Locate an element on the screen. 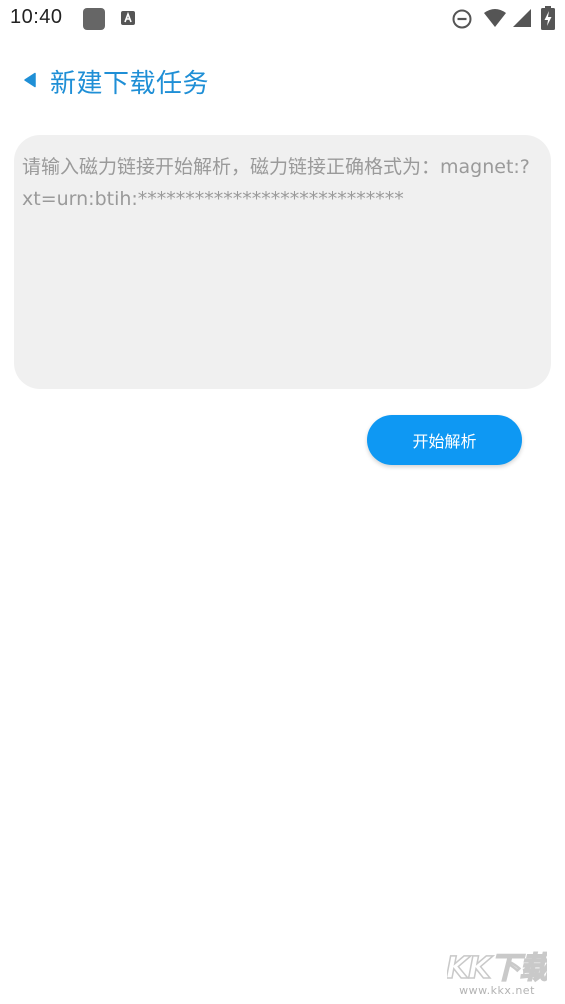 This screenshot has height=1004, width=565. start-parse-button: 开始解析 is located at coordinates (444, 440).